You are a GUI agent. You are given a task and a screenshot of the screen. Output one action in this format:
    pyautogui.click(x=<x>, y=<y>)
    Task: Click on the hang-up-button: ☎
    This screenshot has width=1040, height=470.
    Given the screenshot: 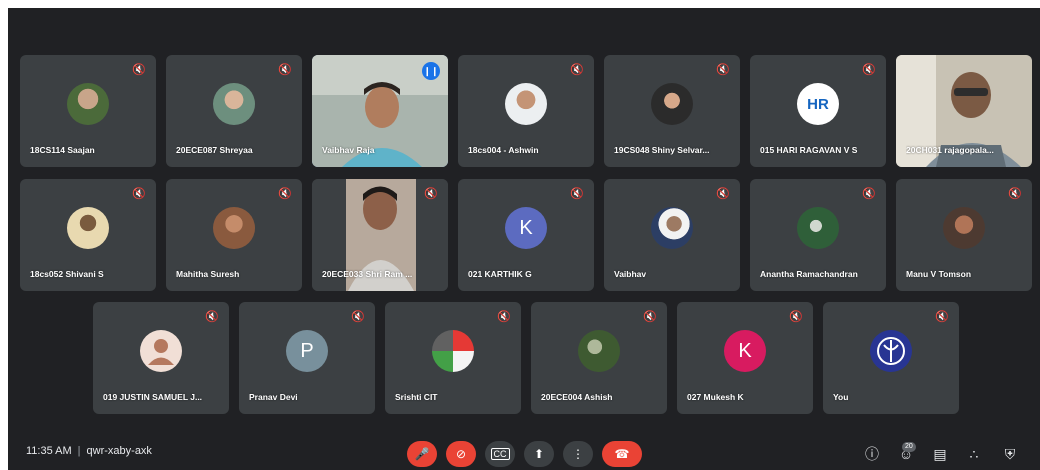 What is the action you would take?
    pyautogui.click(x=622, y=454)
    